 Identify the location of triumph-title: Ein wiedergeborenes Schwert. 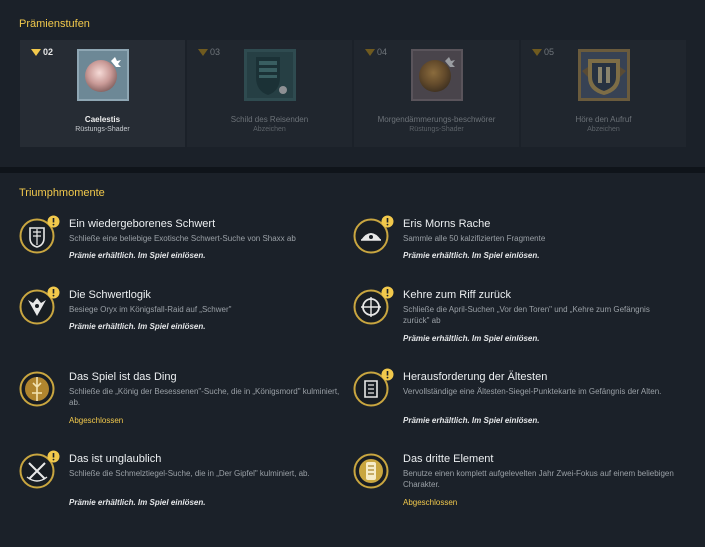
(142, 224).